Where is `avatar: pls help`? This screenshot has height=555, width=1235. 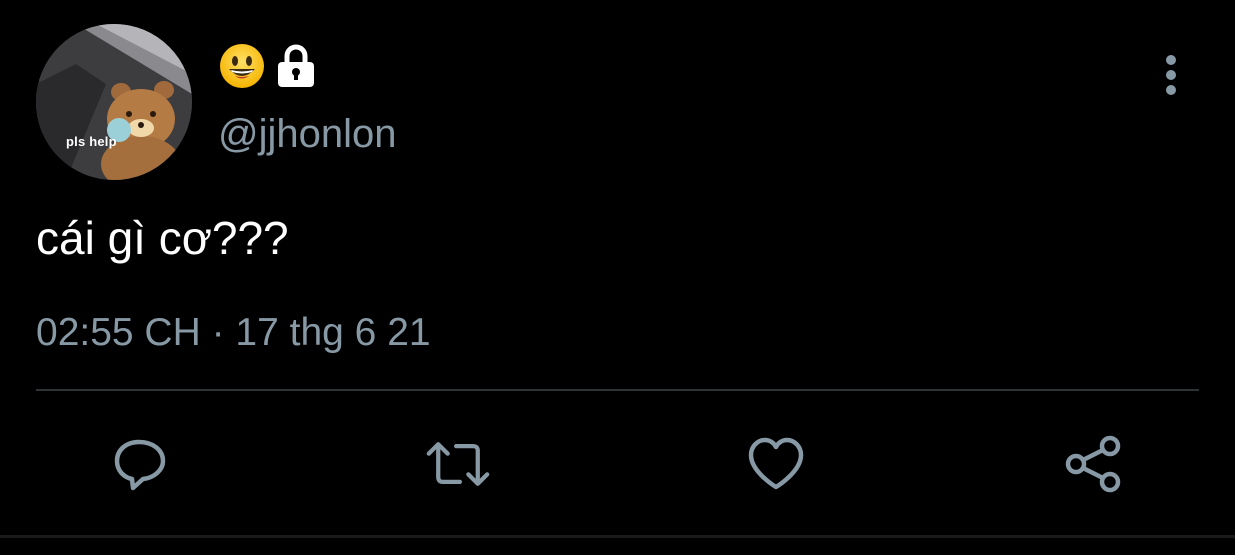 avatar: pls help is located at coordinates (114, 102).